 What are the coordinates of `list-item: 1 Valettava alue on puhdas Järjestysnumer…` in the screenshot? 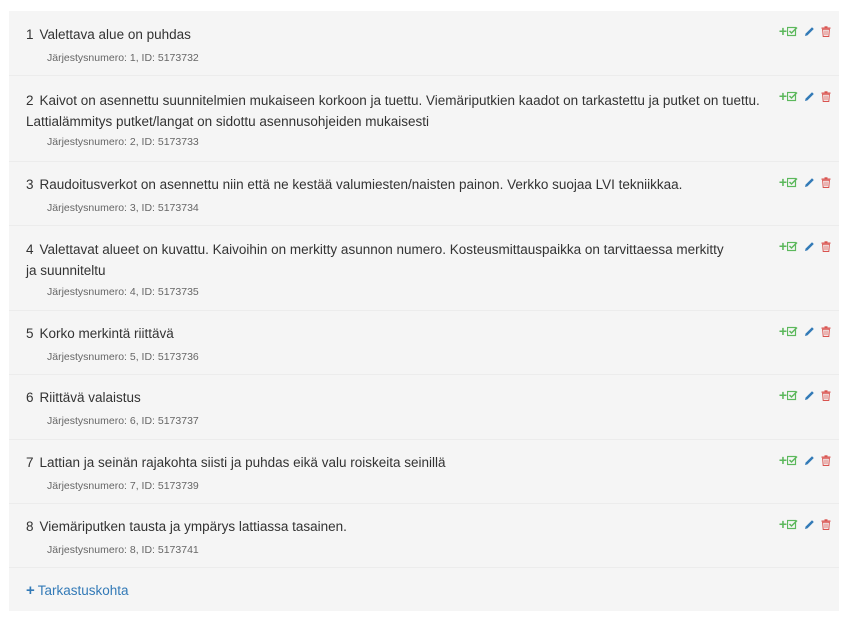 It's located at (424, 43).